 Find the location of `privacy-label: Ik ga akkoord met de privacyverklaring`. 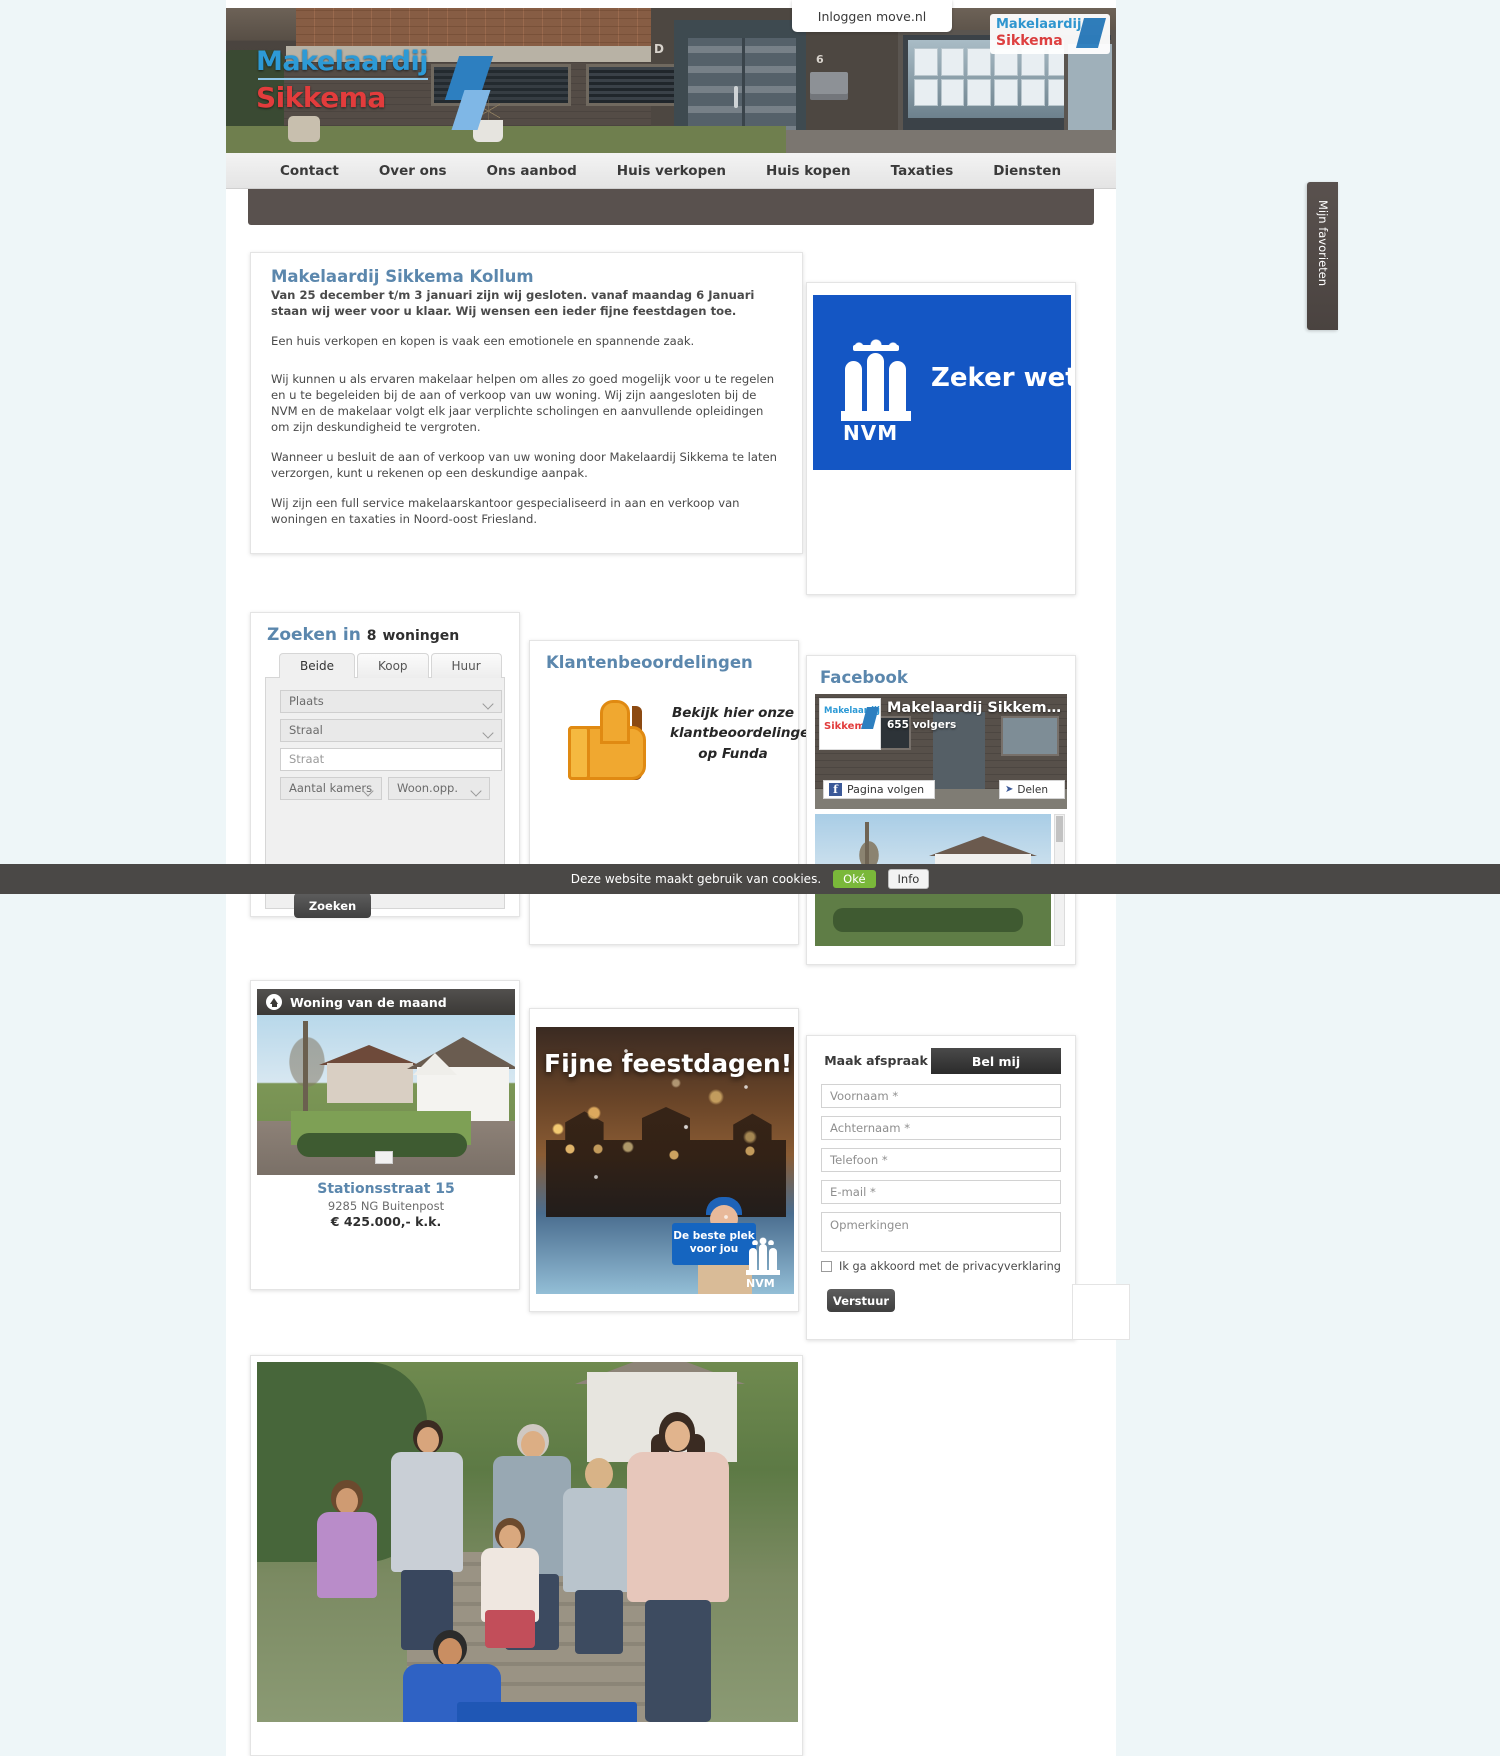

privacy-label: Ik ga akkoord met de privacyverklaring is located at coordinates (950, 1266).